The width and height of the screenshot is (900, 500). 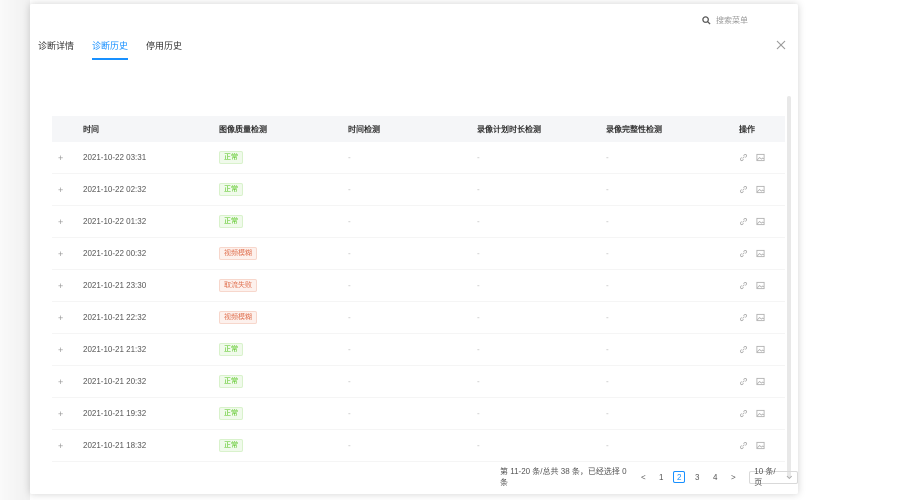 I want to click on row-time: 2021-10-21 21:32, so click(x=115, y=349).